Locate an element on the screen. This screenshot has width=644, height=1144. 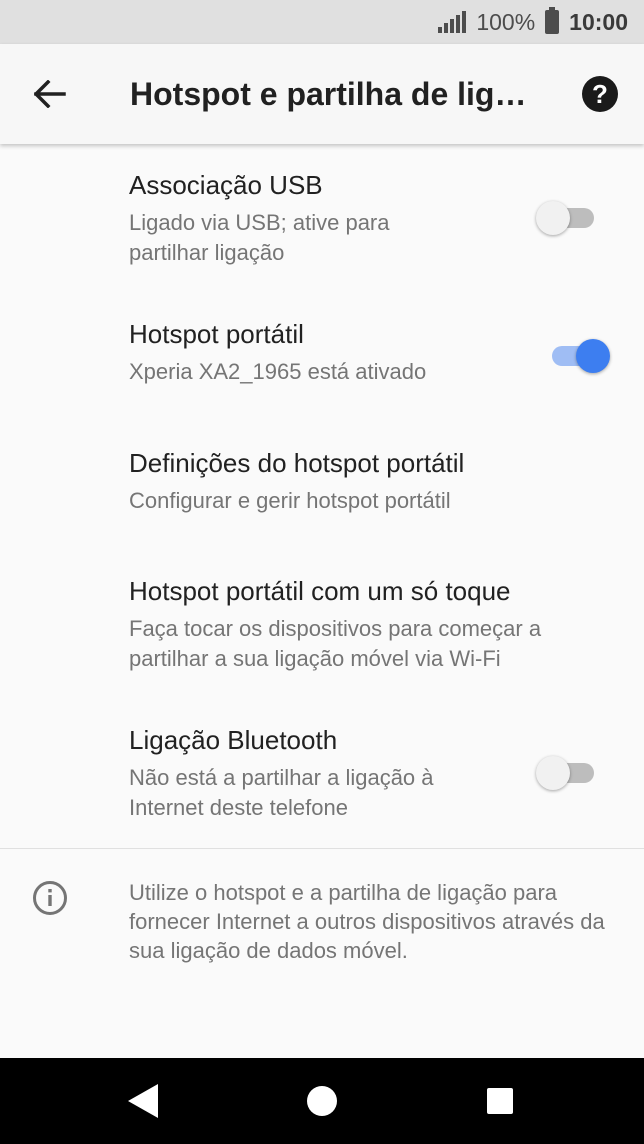
item-title: Associação USB is located at coordinates (226, 185).